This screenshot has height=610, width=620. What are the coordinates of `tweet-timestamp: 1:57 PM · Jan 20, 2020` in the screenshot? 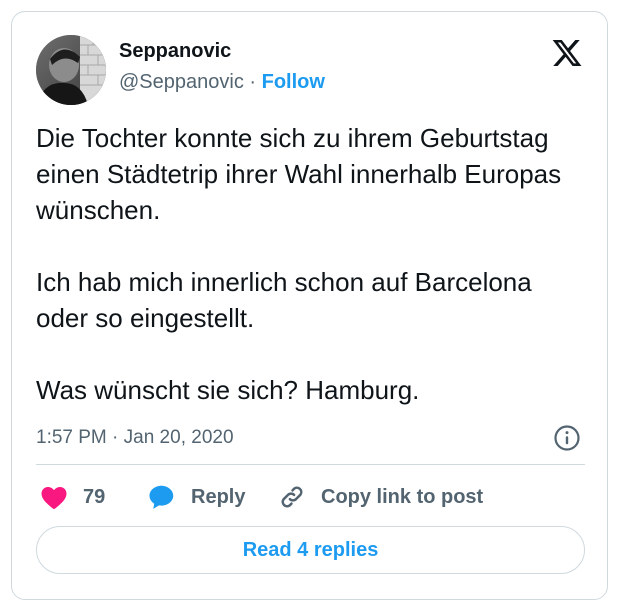 It's located at (135, 438).